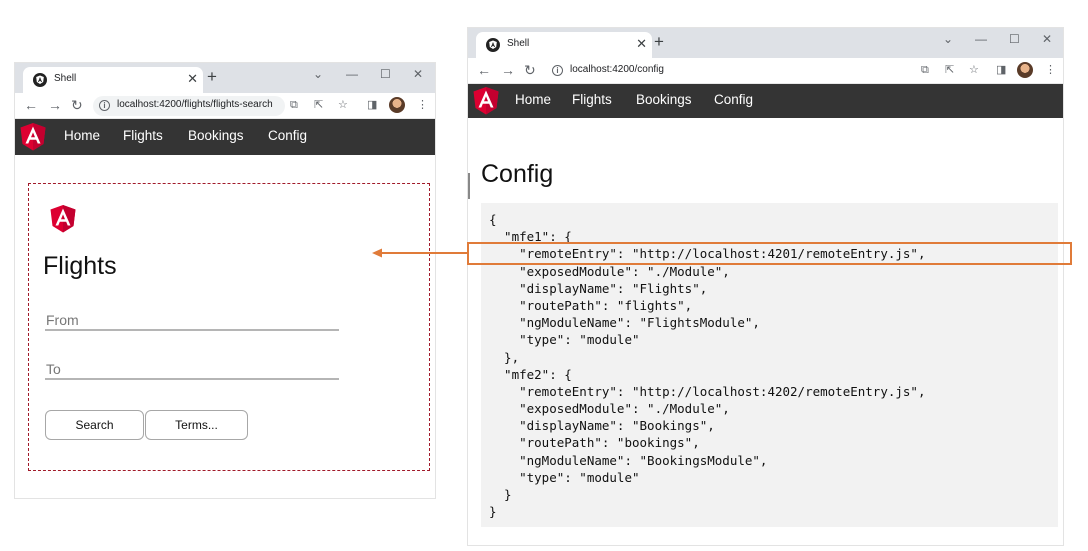 The height and width of the screenshot is (551, 1088). Describe the element at coordinates (628, 460) in the screenshot. I see `code-line: "ngModuleName": "BookingsModule",` at that location.